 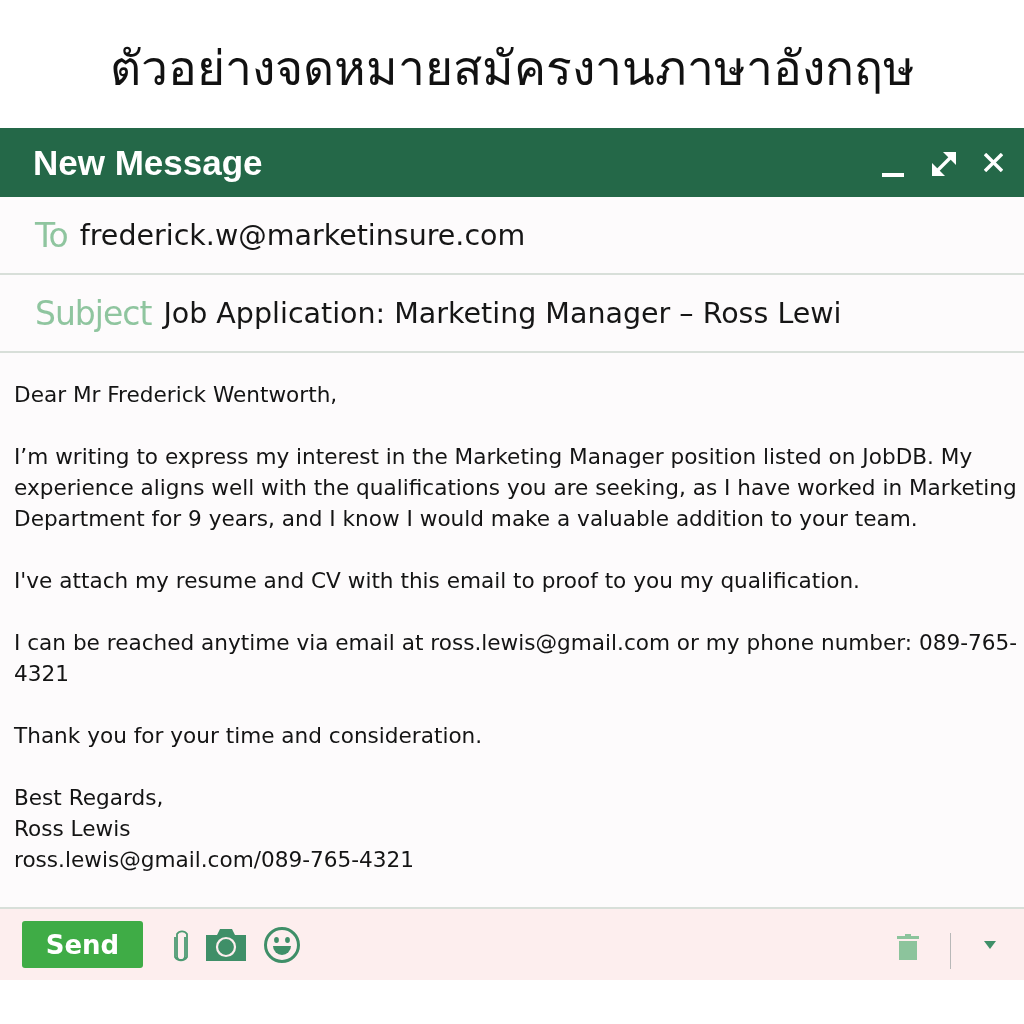 What do you see at coordinates (908, 946) in the screenshot?
I see `trash-icon` at bounding box center [908, 946].